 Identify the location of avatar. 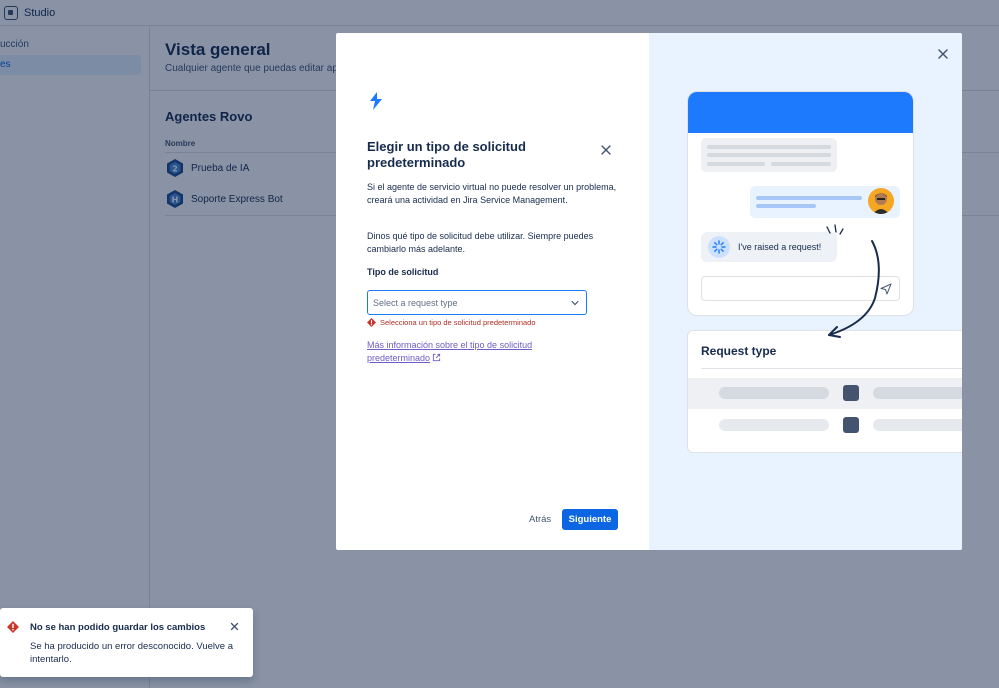
(881, 201).